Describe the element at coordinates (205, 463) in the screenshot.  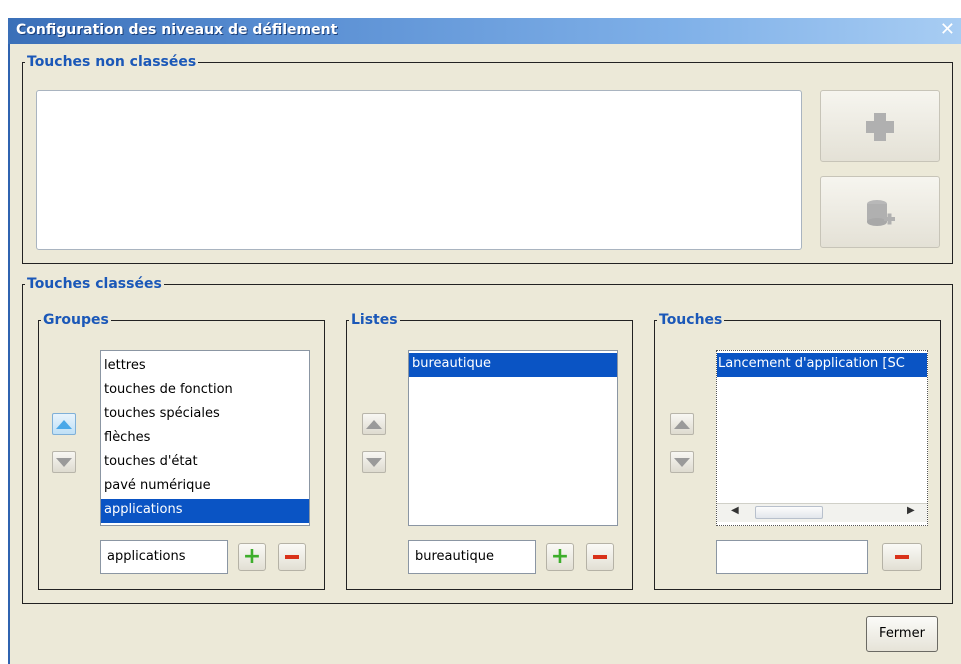
I see `list-item: touches d'état` at that location.